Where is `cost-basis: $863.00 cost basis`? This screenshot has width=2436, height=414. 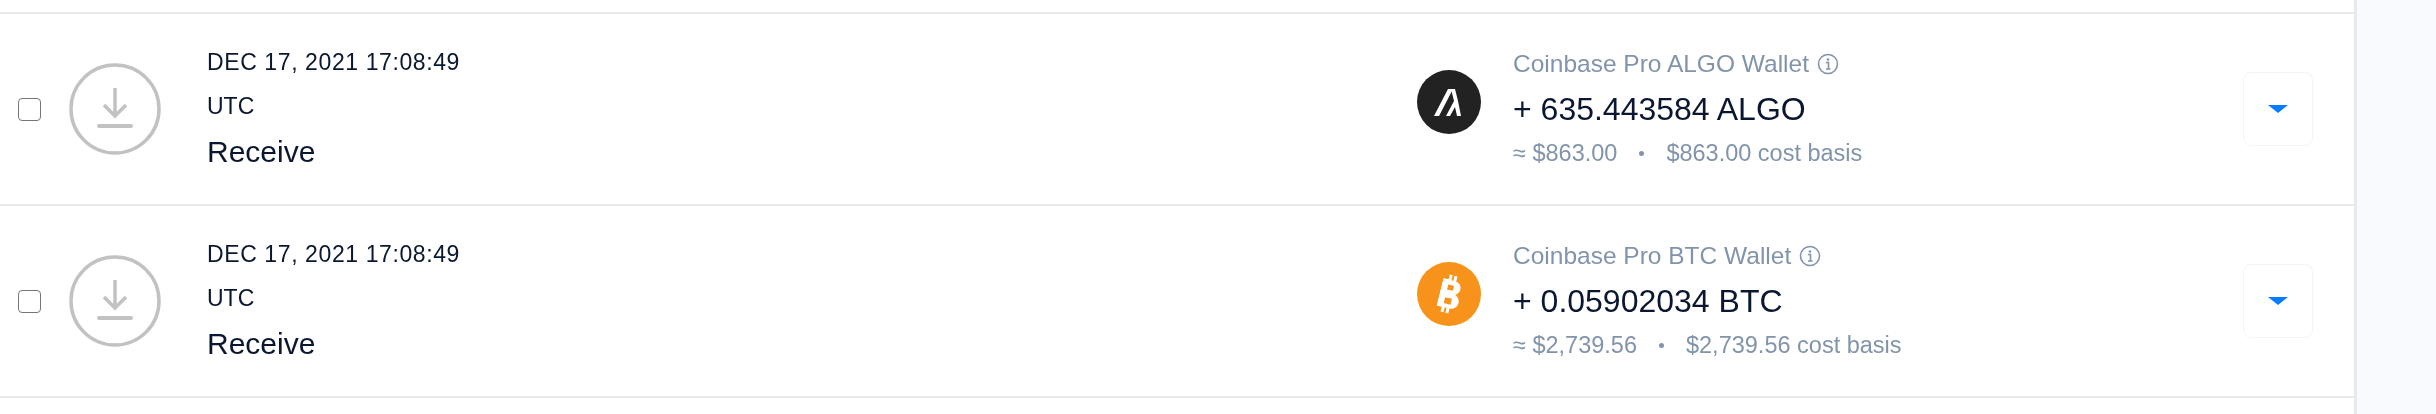 cost-basis: $863.00 cost basis is located at coordinates (1764, 153).